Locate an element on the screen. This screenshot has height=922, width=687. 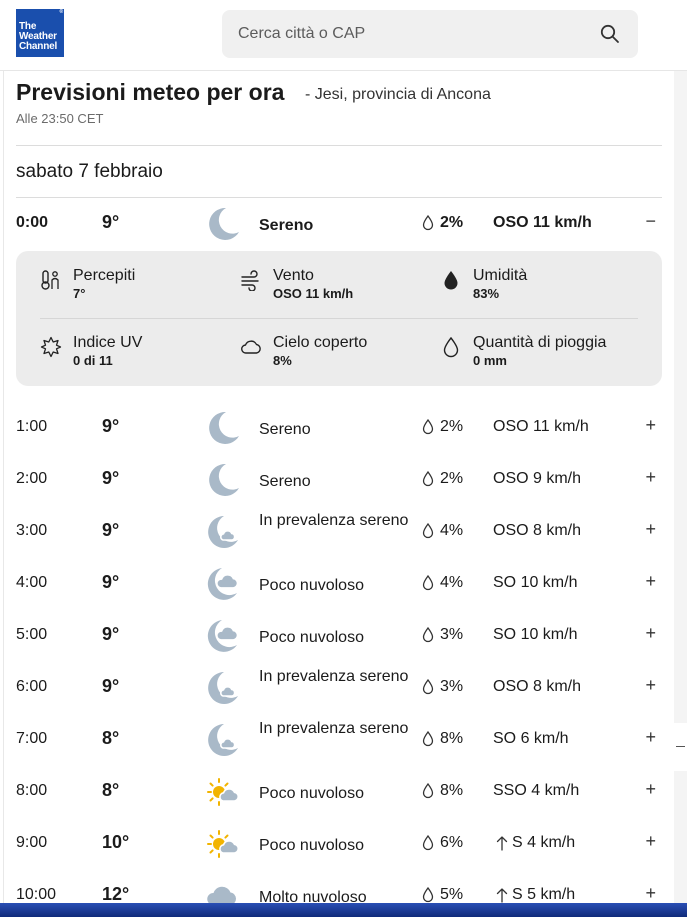
hour-precip: 6% is located at coordinates (452, 842).